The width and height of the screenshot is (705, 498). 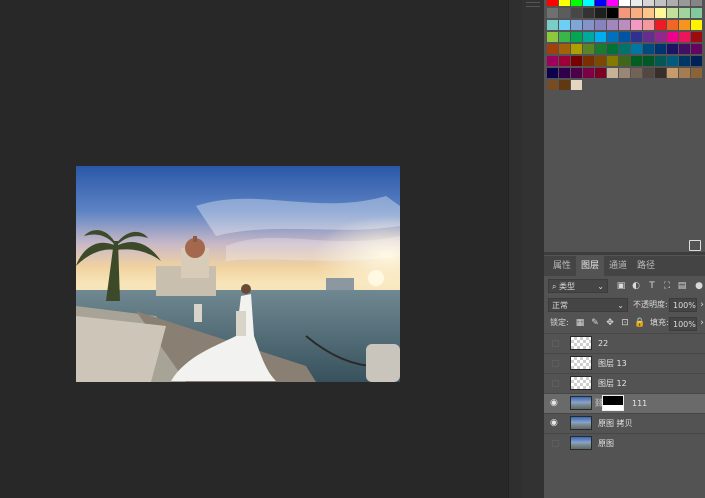 I want to click on layer-row: 22, so click(x=624, y=343).